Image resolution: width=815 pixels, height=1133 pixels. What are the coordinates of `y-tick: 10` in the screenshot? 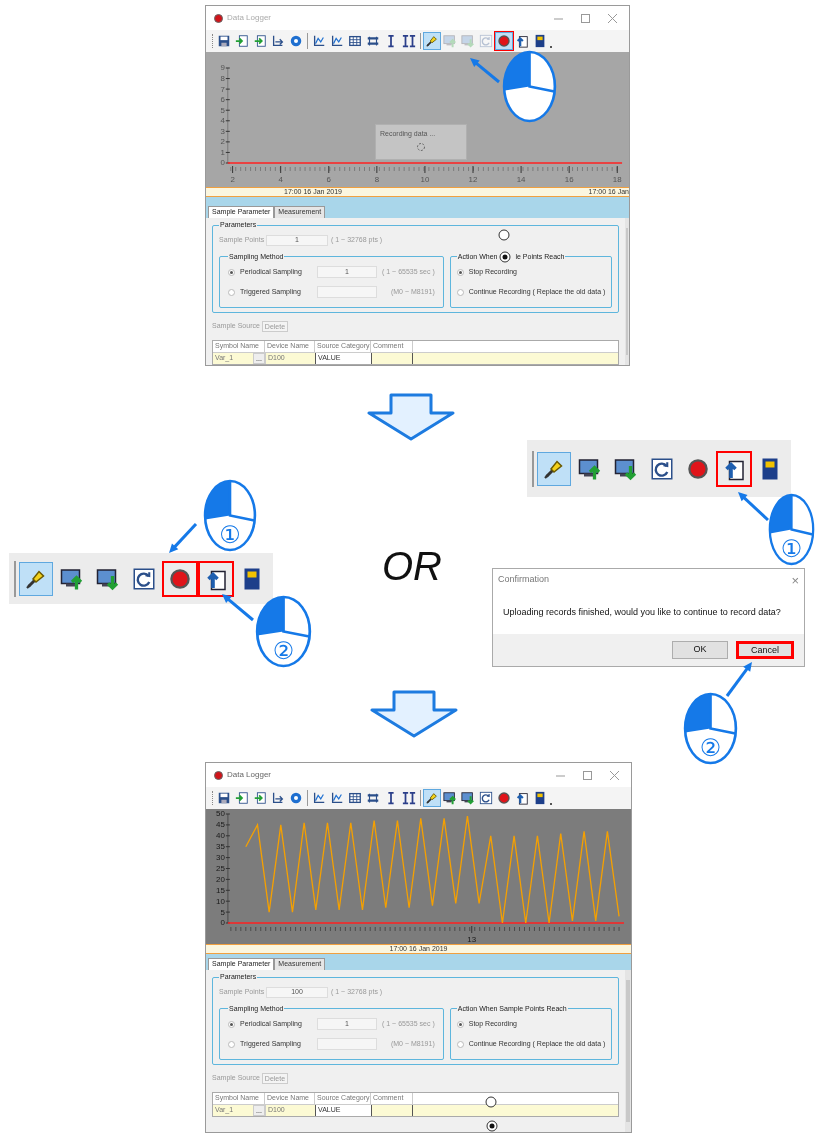 It's located at (223, 901).